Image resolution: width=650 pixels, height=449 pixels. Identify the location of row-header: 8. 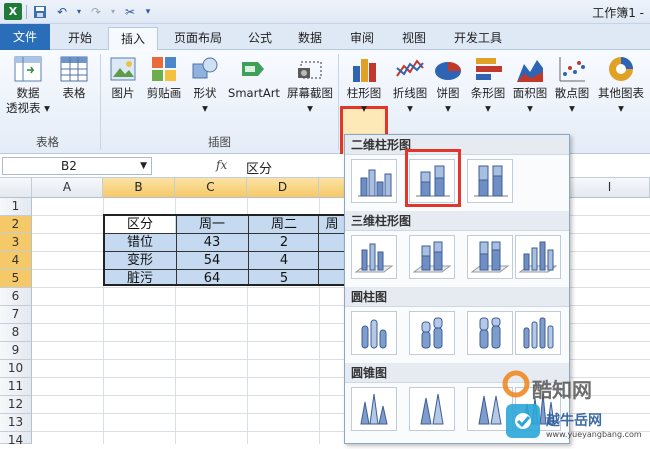
(16, 333).